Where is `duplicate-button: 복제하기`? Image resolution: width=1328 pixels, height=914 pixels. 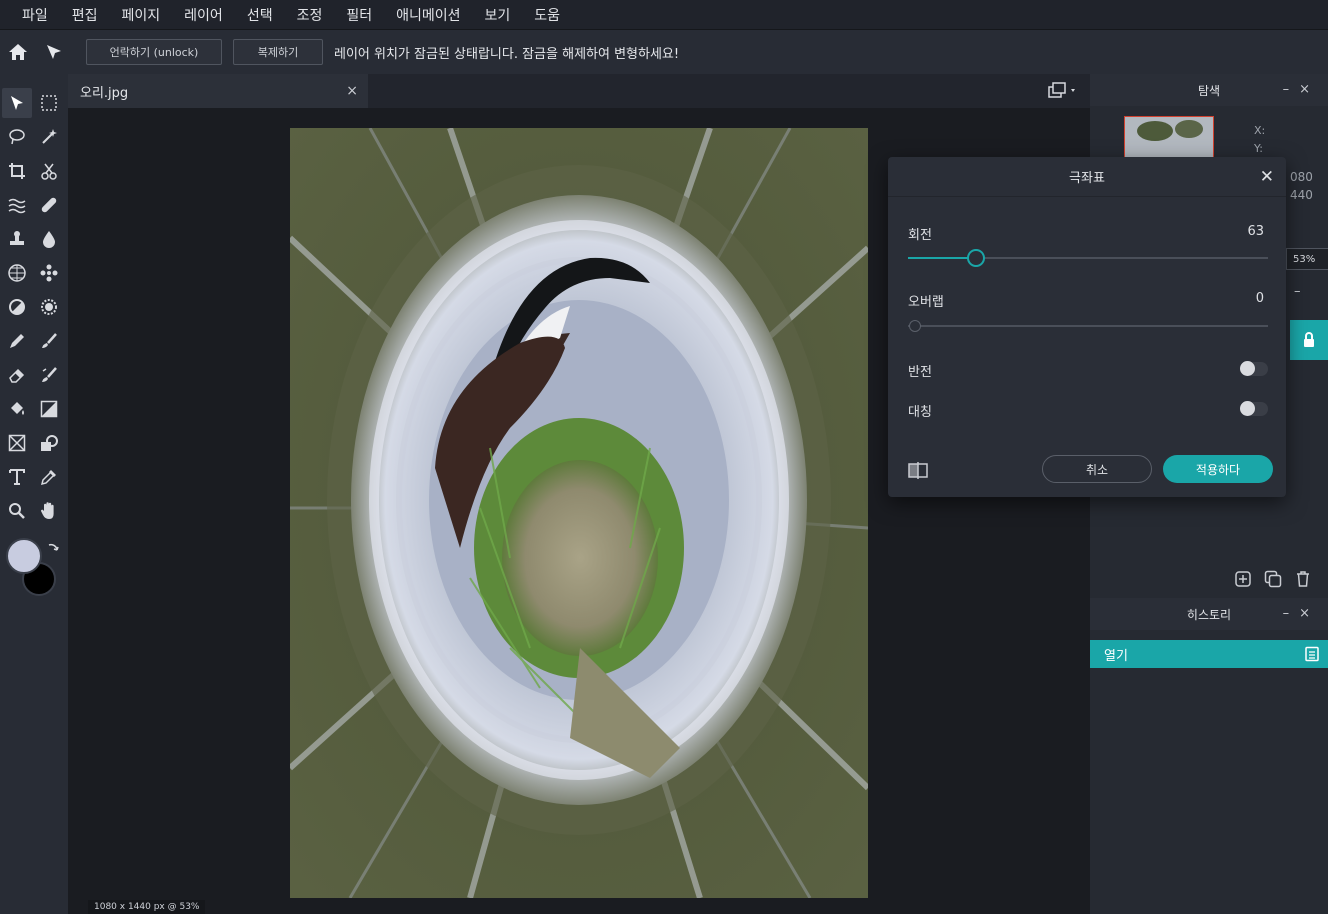
duplicate-button: 복제하기 is located at coordinates (278, 52).